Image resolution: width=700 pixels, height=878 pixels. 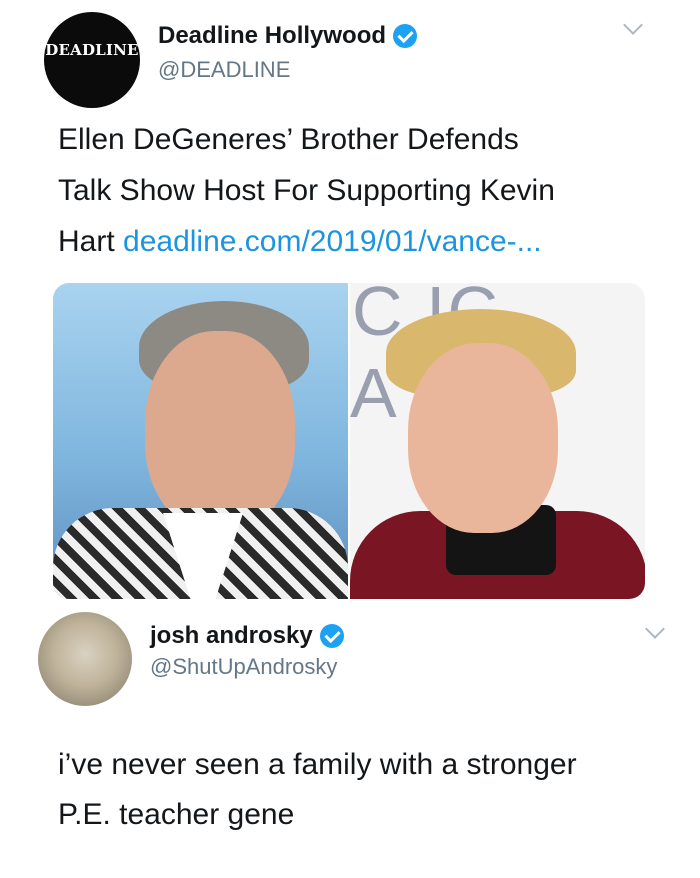 What do you see at coordinates (92, 50) in the screenshot?
I see `avatar-logo-text: DEADLINE` at bounding box center [92, 50].